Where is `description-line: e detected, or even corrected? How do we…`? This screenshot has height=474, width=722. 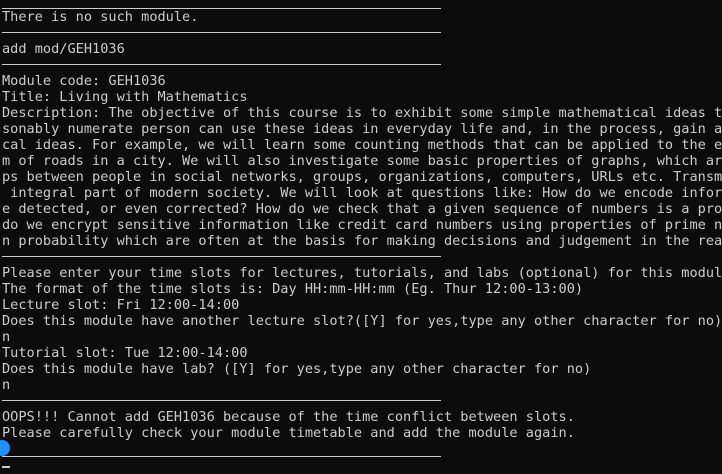
description-line: e detected, or even corrected? How do we… is located at coordinates (362, 209).